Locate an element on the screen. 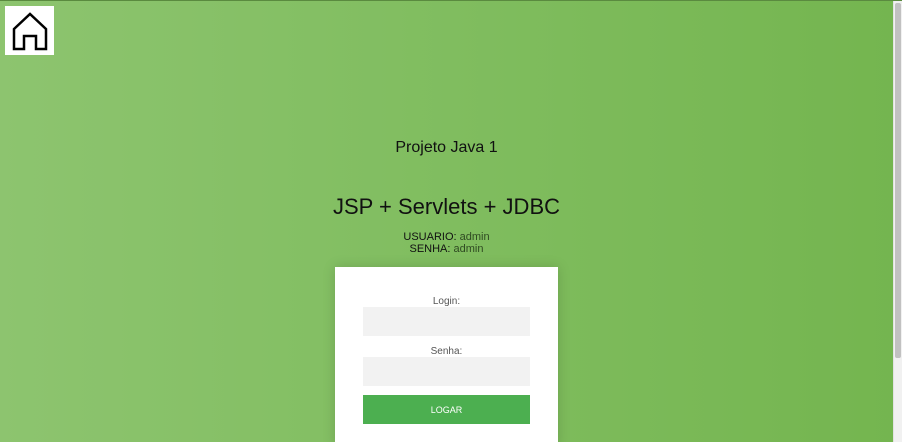  password-input is located at coordinates (446, 371).